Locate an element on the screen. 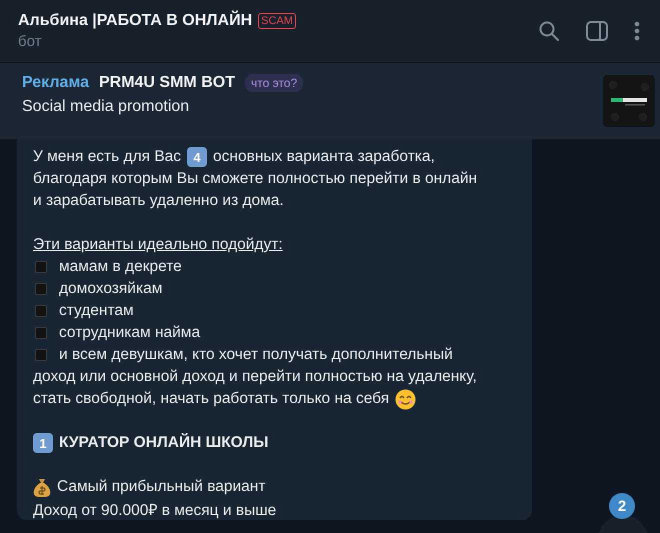 Image resolution: width=660 pixels, height=533 pixels. keycap-icon: 4 is located at coordinates (197, 157).